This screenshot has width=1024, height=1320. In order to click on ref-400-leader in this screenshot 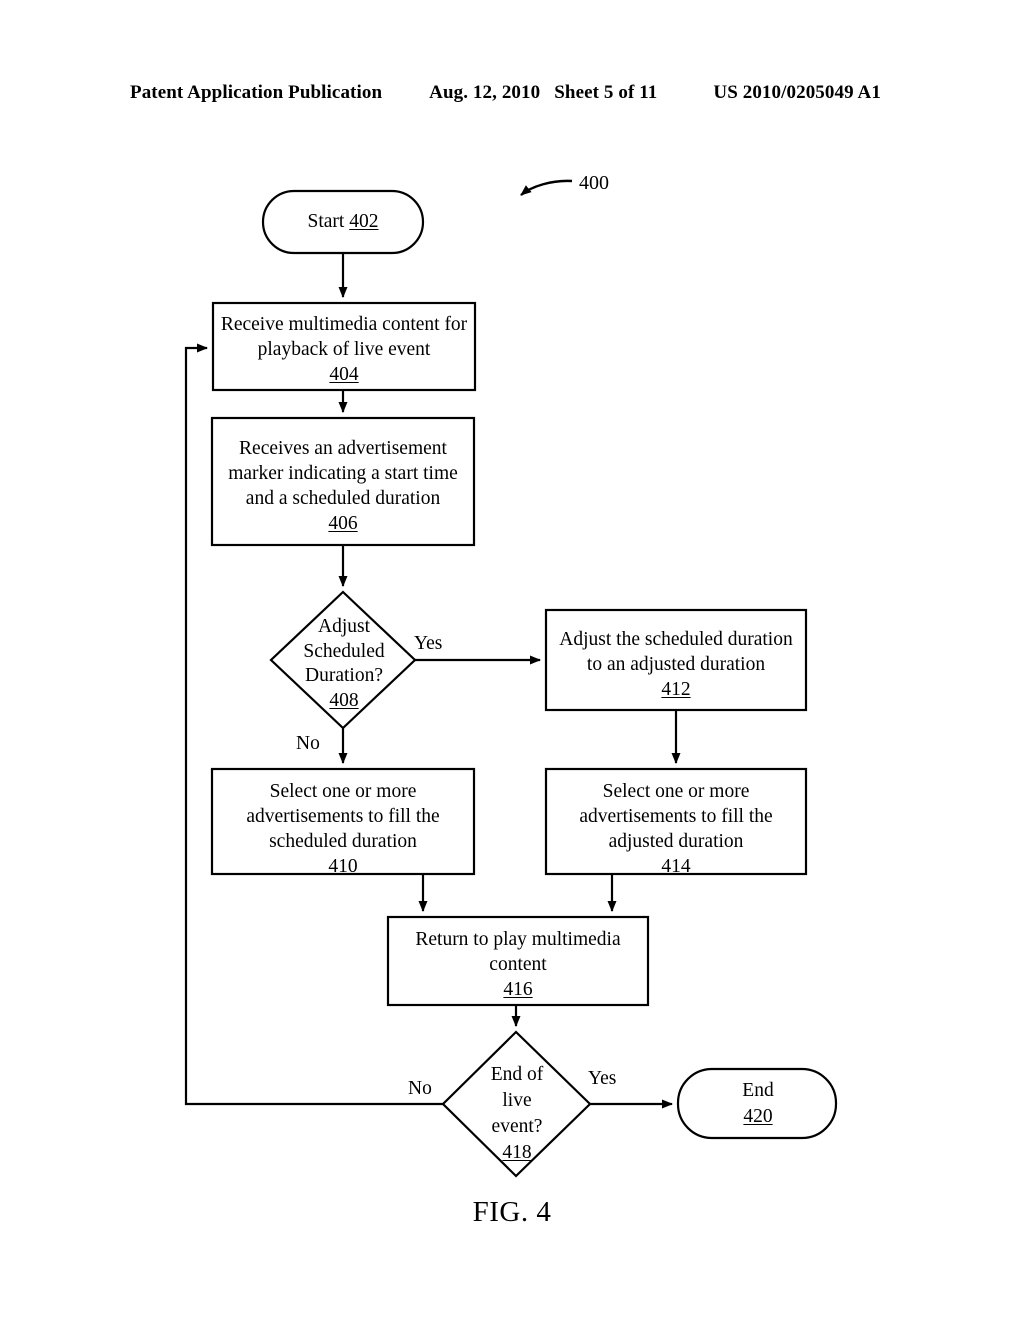, I will do `click(546, 187)`.